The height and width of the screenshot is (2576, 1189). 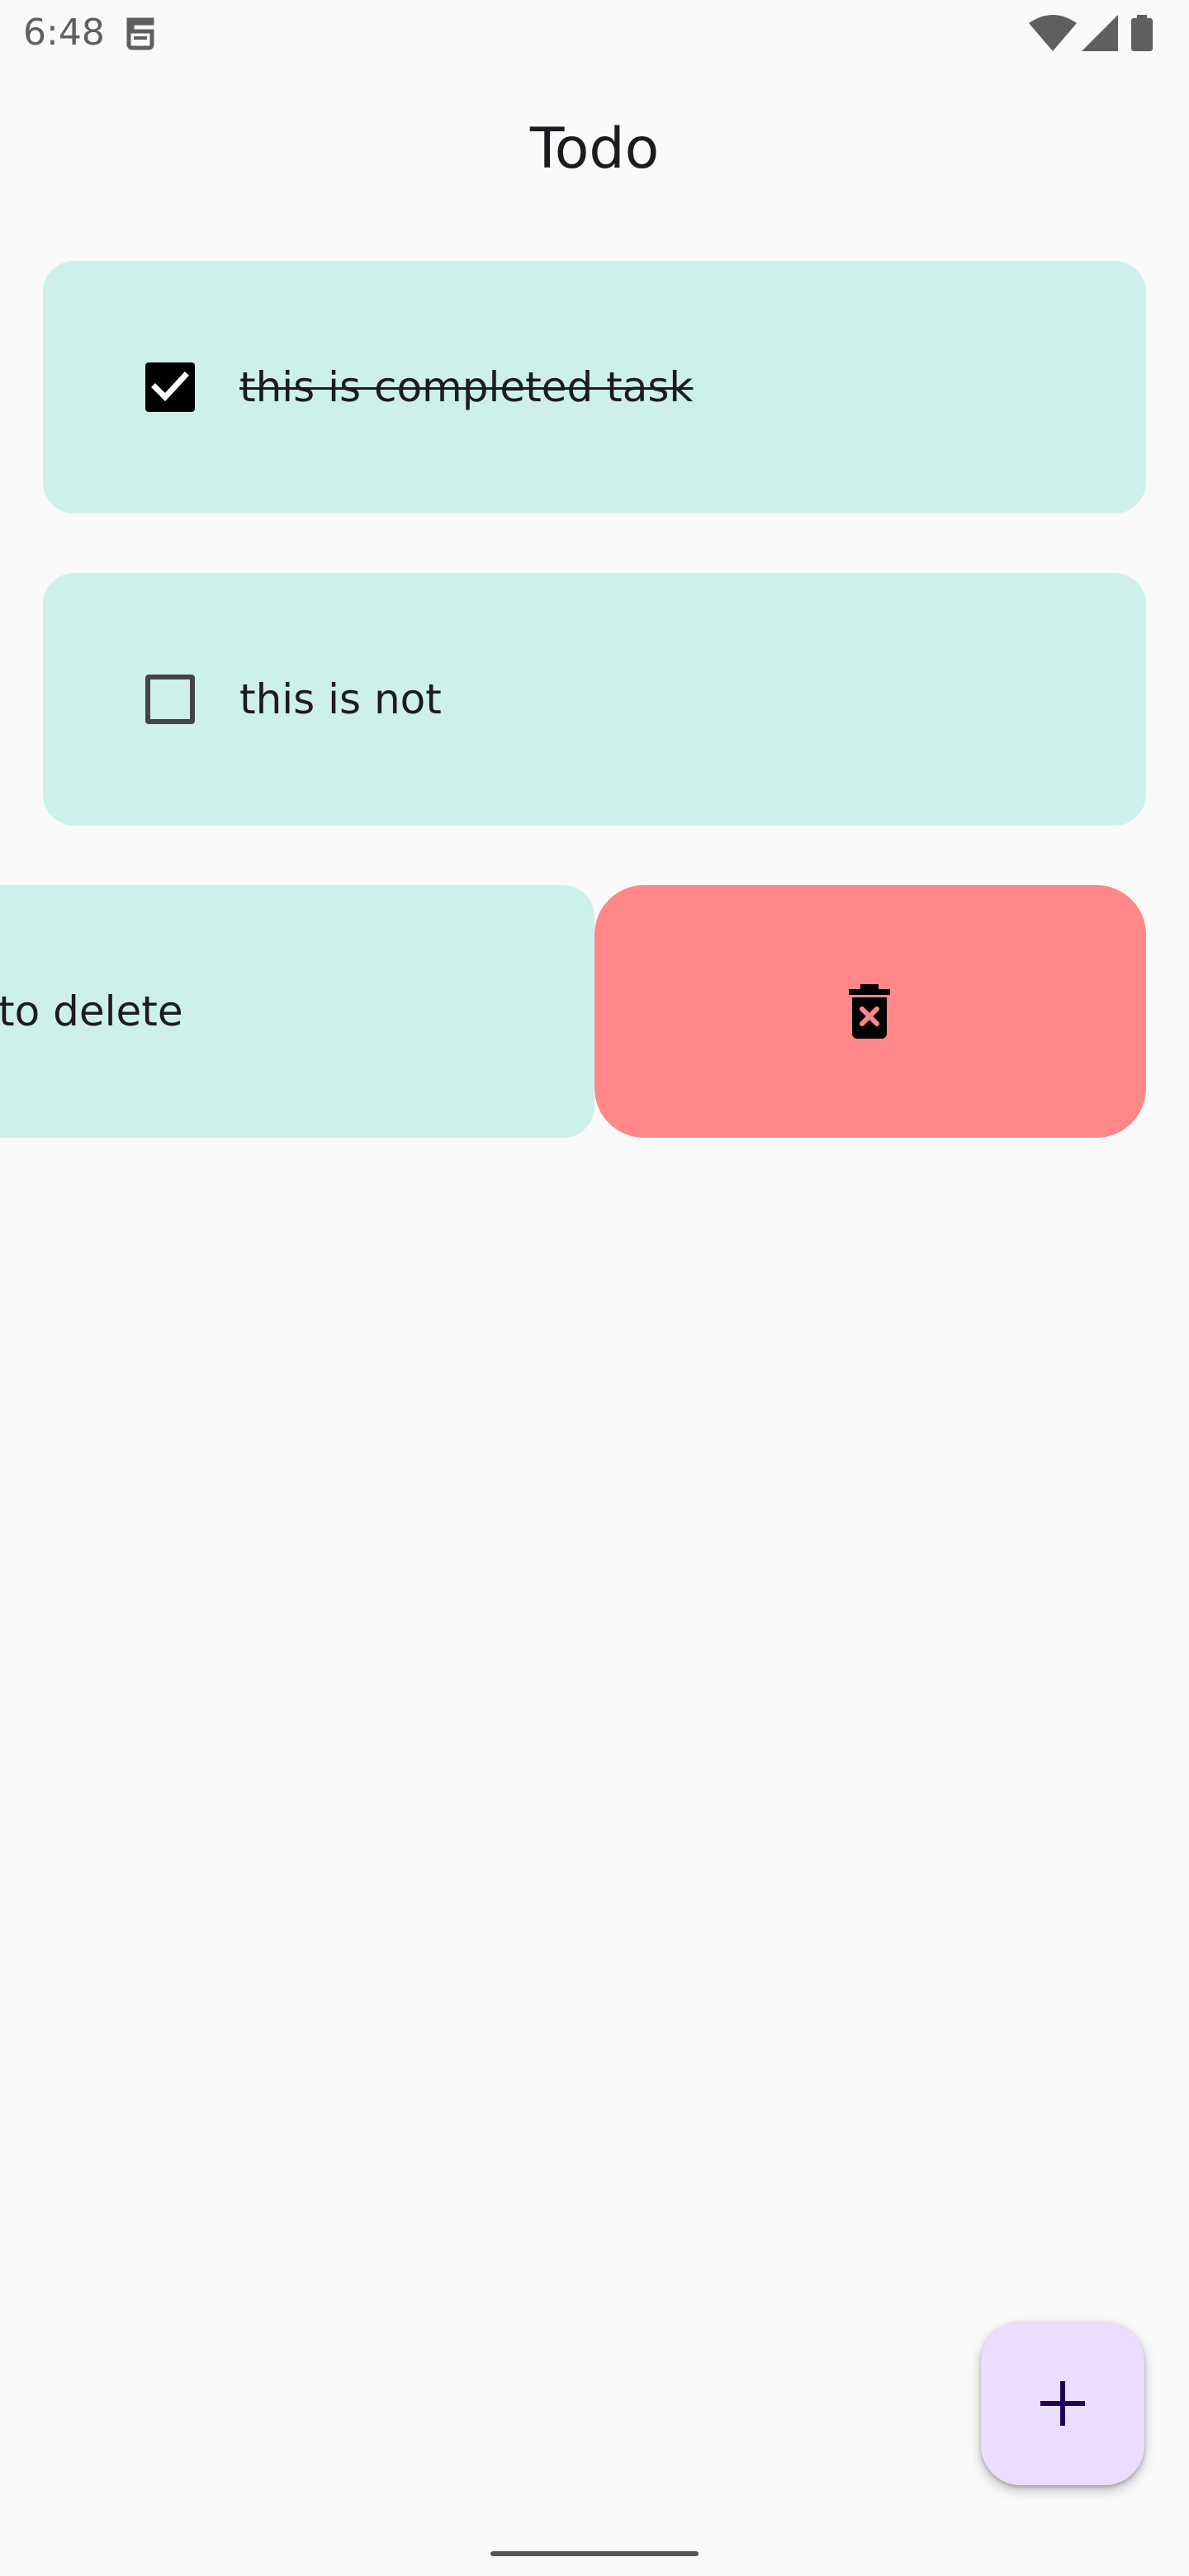 I want to click on delete-action, so click(x=870, y=1011).